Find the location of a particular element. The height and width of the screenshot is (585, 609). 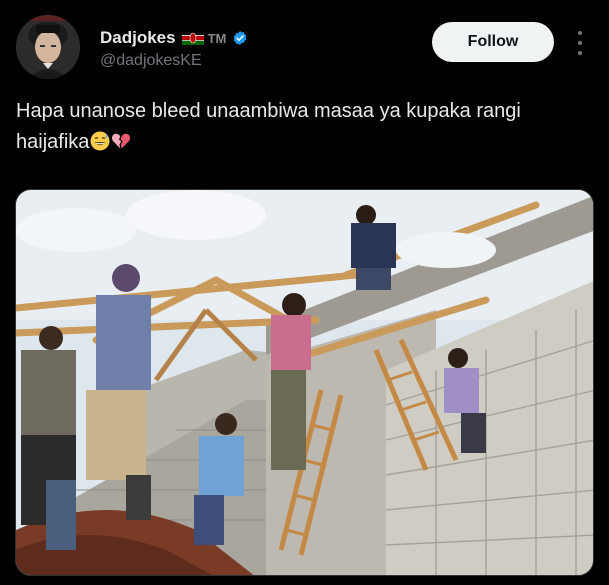

verified-badge-icon is located at coordinates (240, 38).